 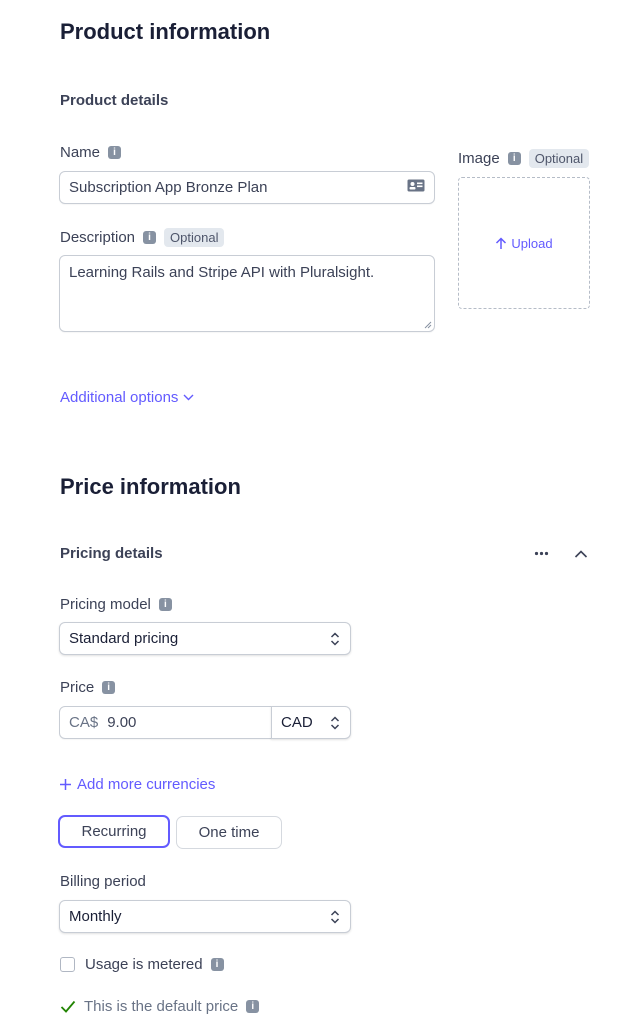 I want to click on pricing-model-label: Pricing model i, so click(x=116, y=604).